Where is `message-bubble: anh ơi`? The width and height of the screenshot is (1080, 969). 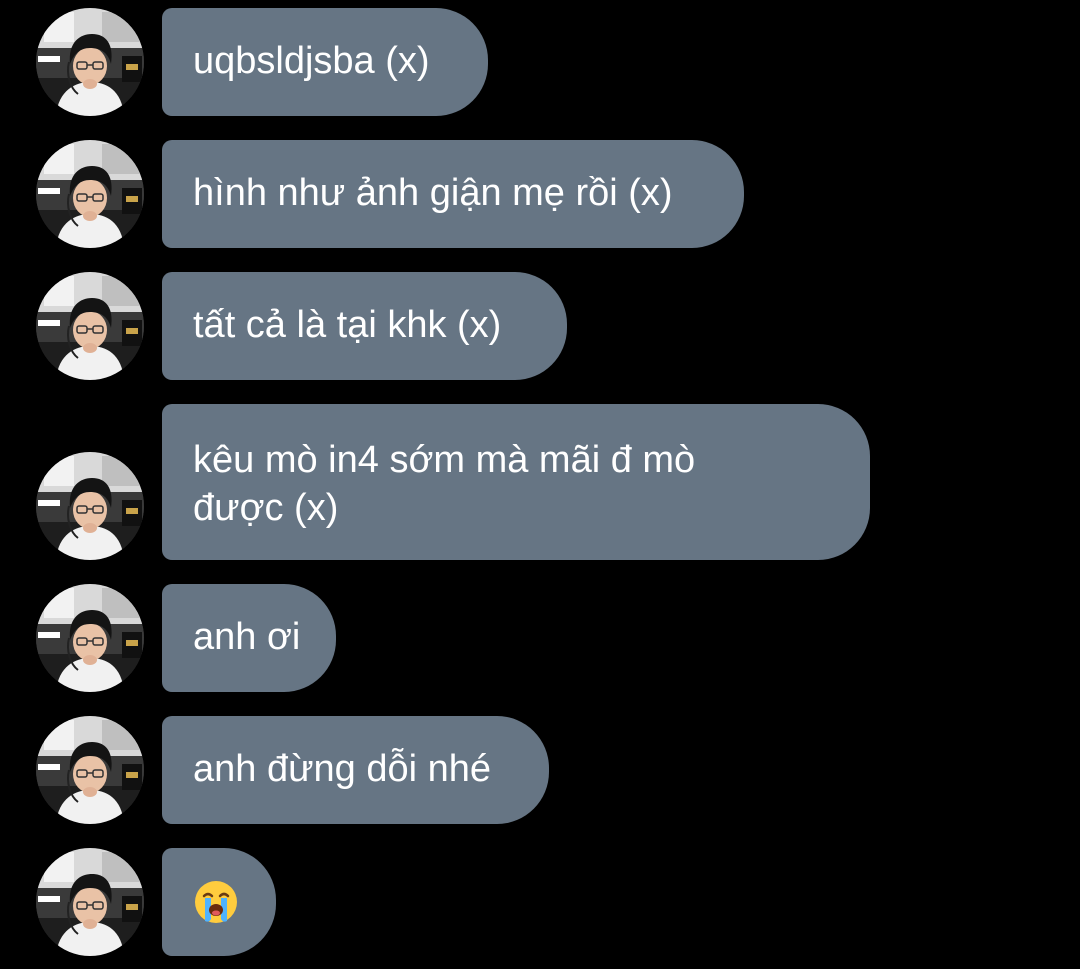
message-bubble: anh ơi is located at coordinates (249, 638).